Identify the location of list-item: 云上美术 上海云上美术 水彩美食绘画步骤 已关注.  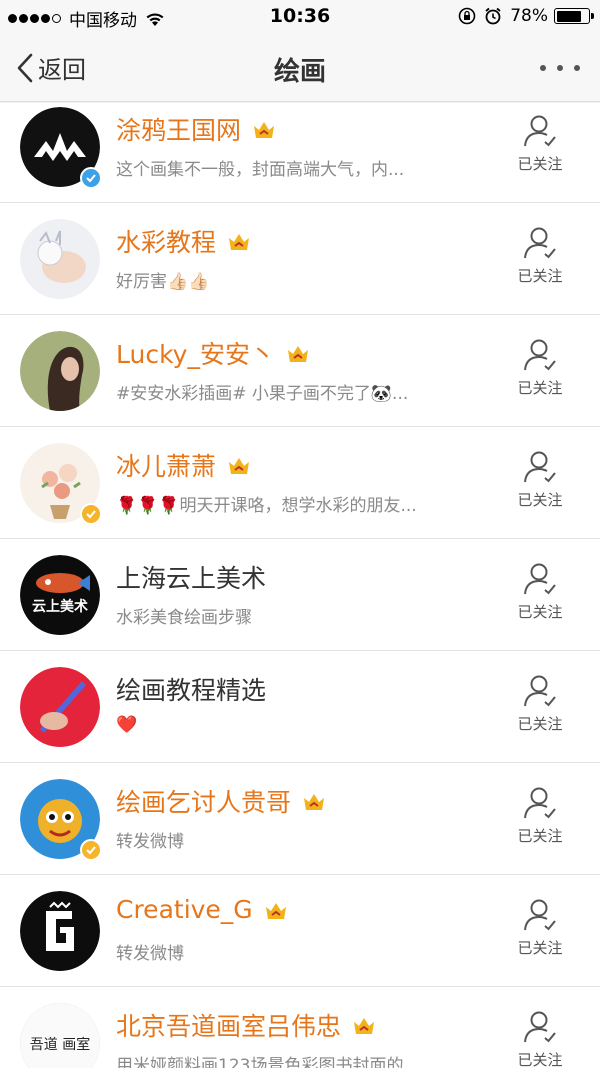
(300, 595).